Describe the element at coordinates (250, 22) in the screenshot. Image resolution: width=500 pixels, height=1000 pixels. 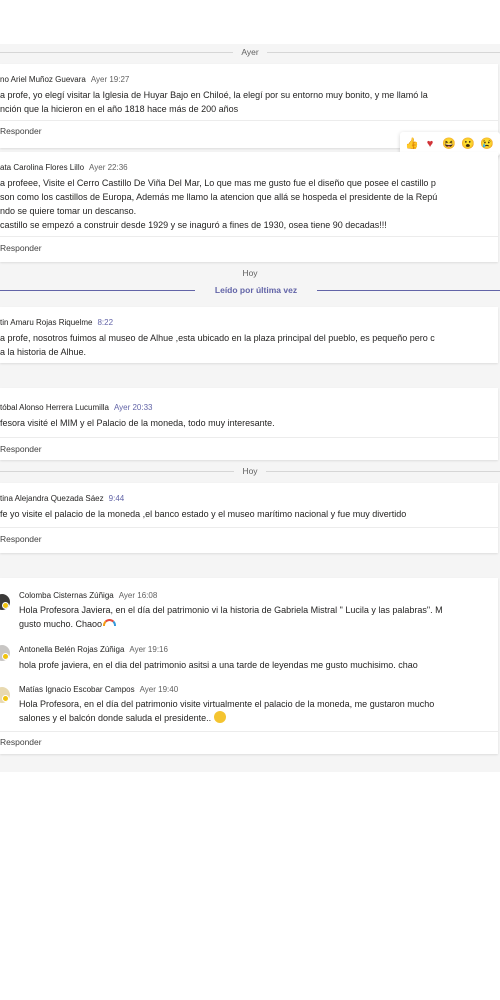
I see `top-band` at that location.